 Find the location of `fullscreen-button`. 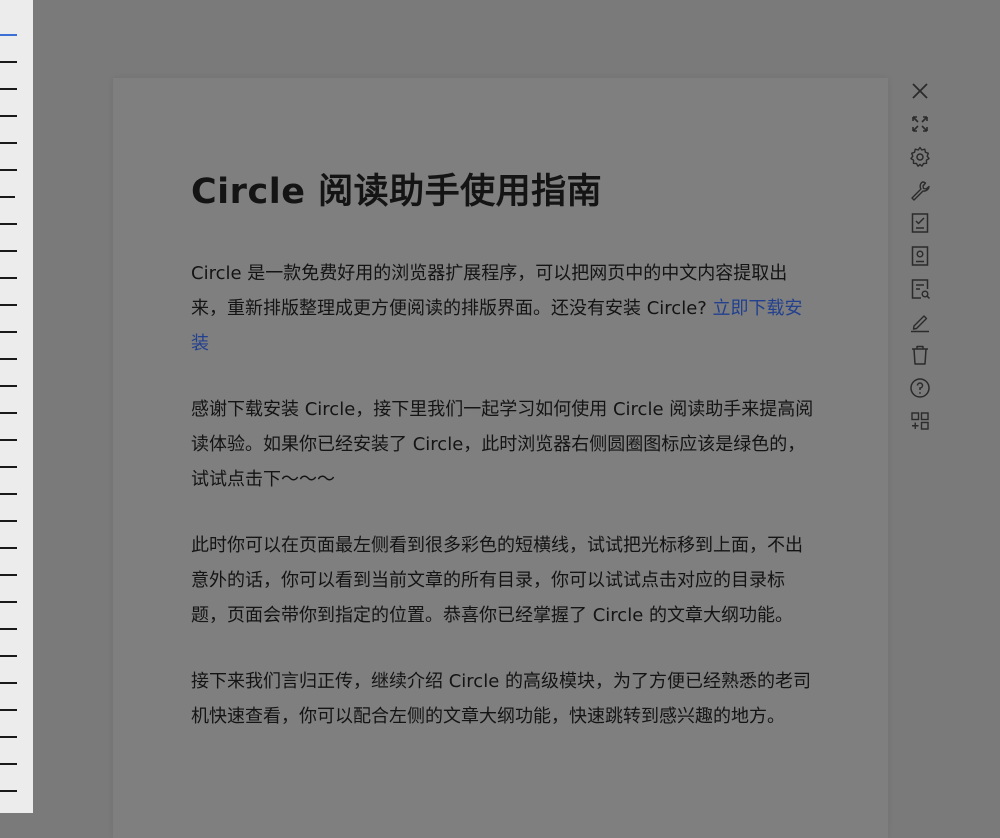

fullscreen-button is located at coordinates (920, 123).